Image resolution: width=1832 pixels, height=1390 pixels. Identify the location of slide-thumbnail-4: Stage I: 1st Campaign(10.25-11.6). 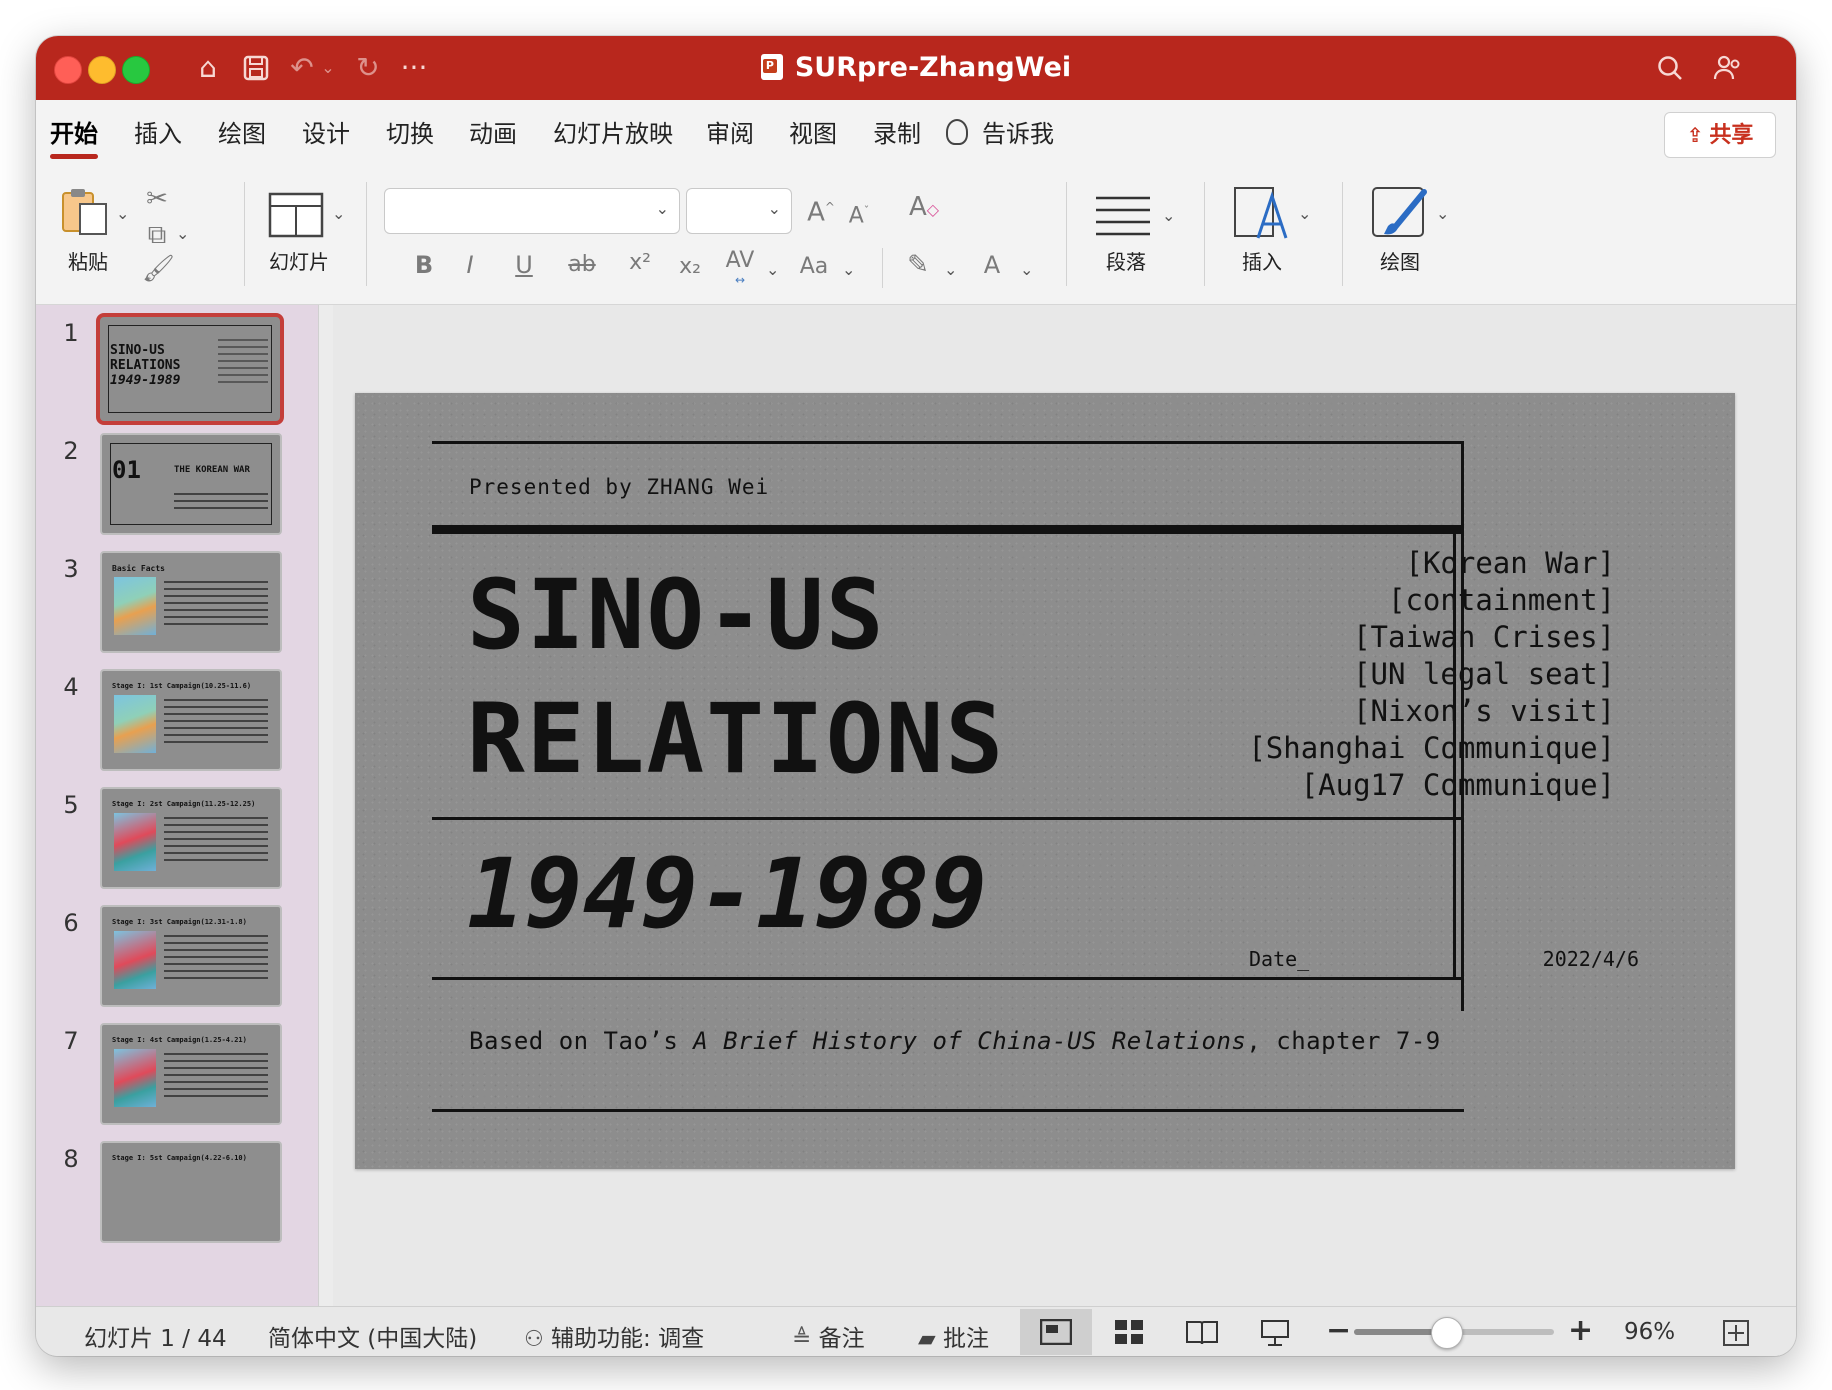
(191, 720).